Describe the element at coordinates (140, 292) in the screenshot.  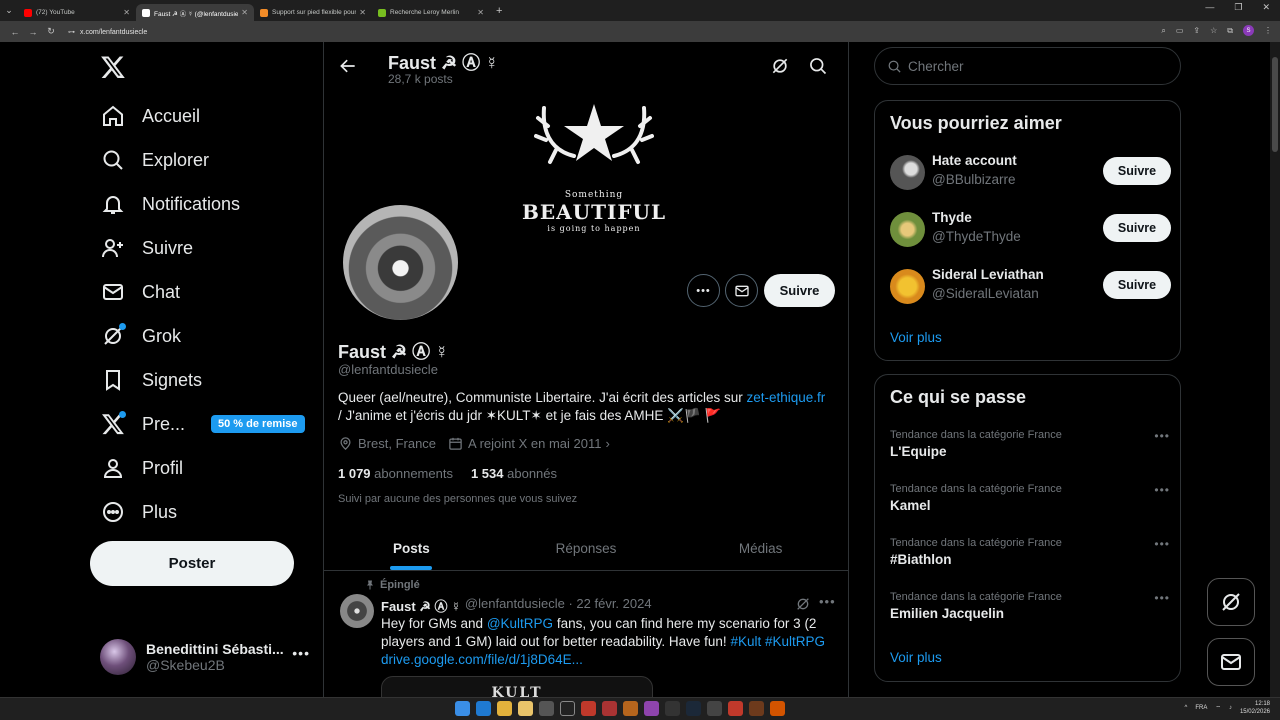
I see `nav-item-chat: Chat` at that location.